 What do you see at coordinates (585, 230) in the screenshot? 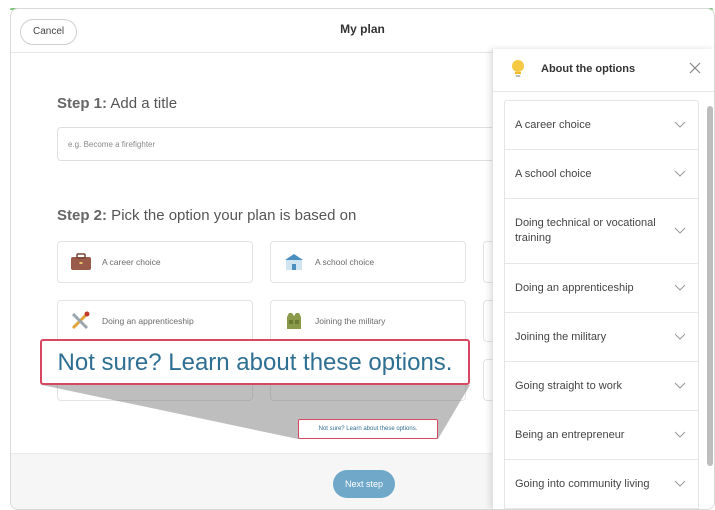
I see `accordion-label: Doing technical or vocational training` at bounding box center [585, 230].